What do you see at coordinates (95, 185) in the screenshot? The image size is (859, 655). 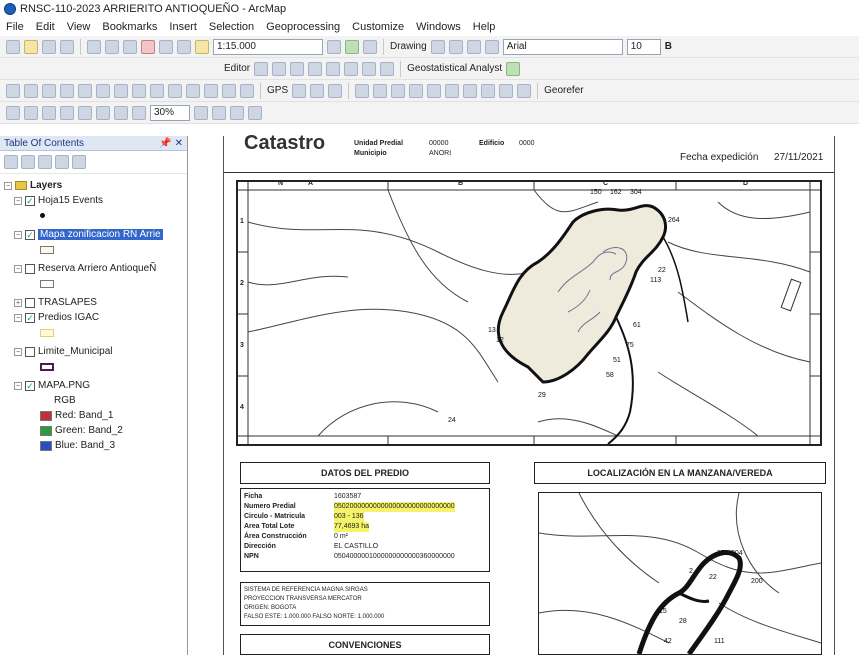 I see `layers-root: − Layers` at bounding box center [95, 185].